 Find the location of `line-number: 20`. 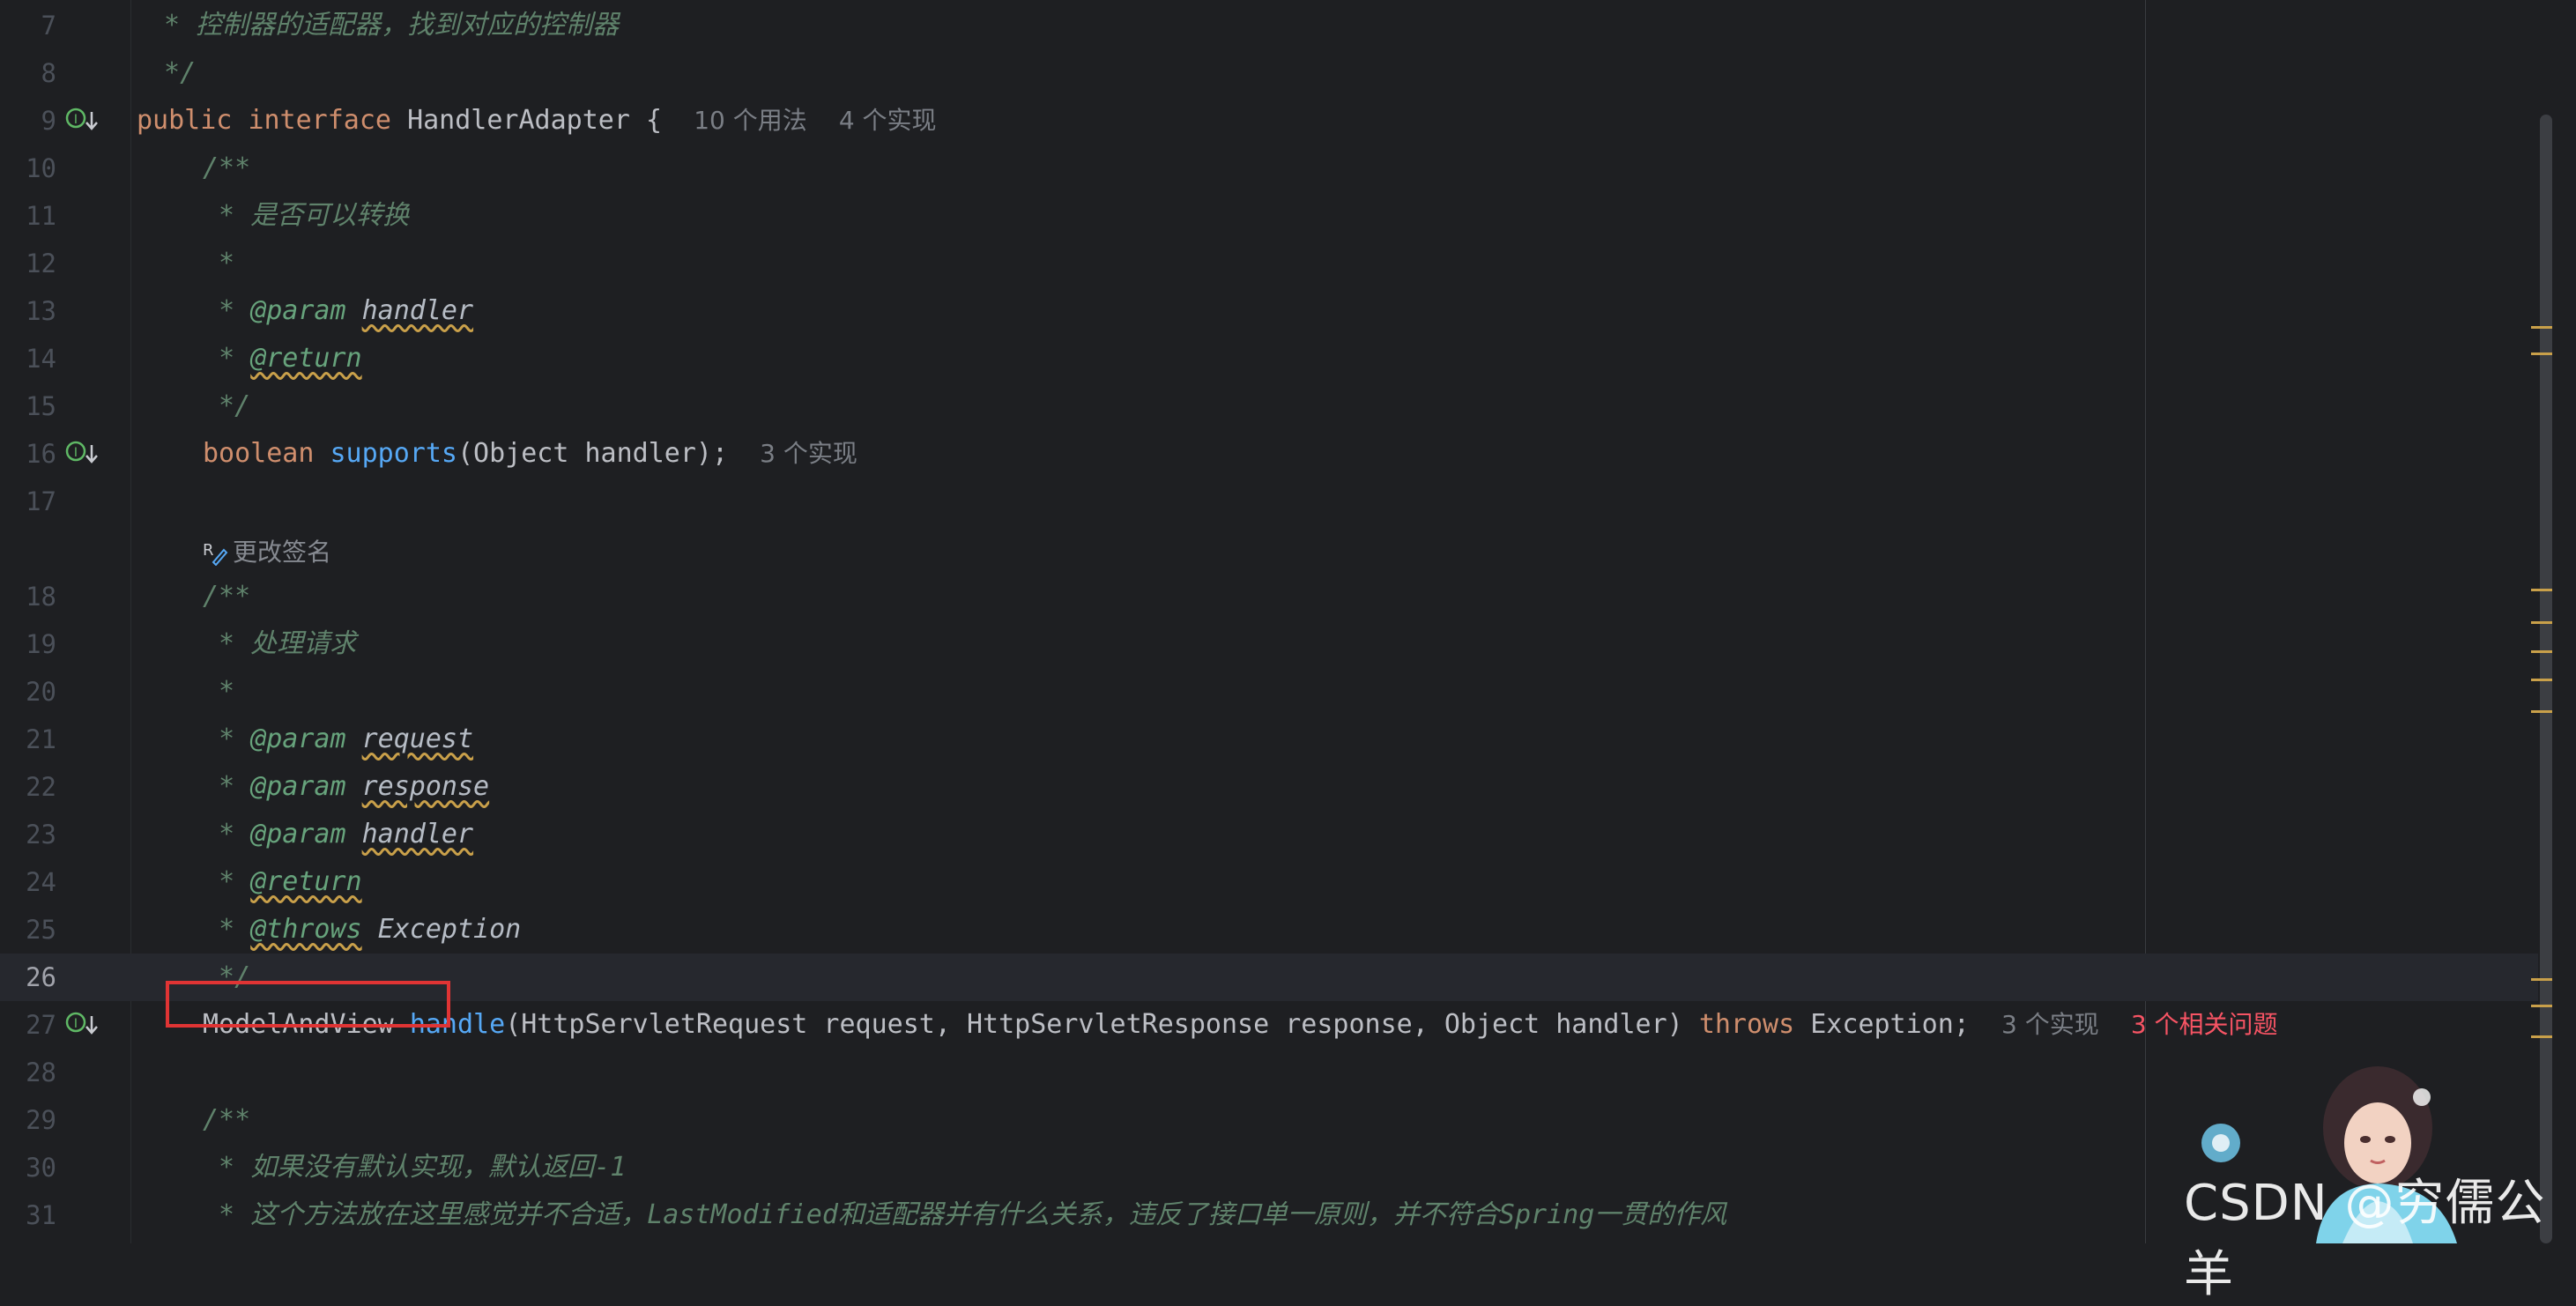

line-number: 20 is located at coordinates (41, 692).